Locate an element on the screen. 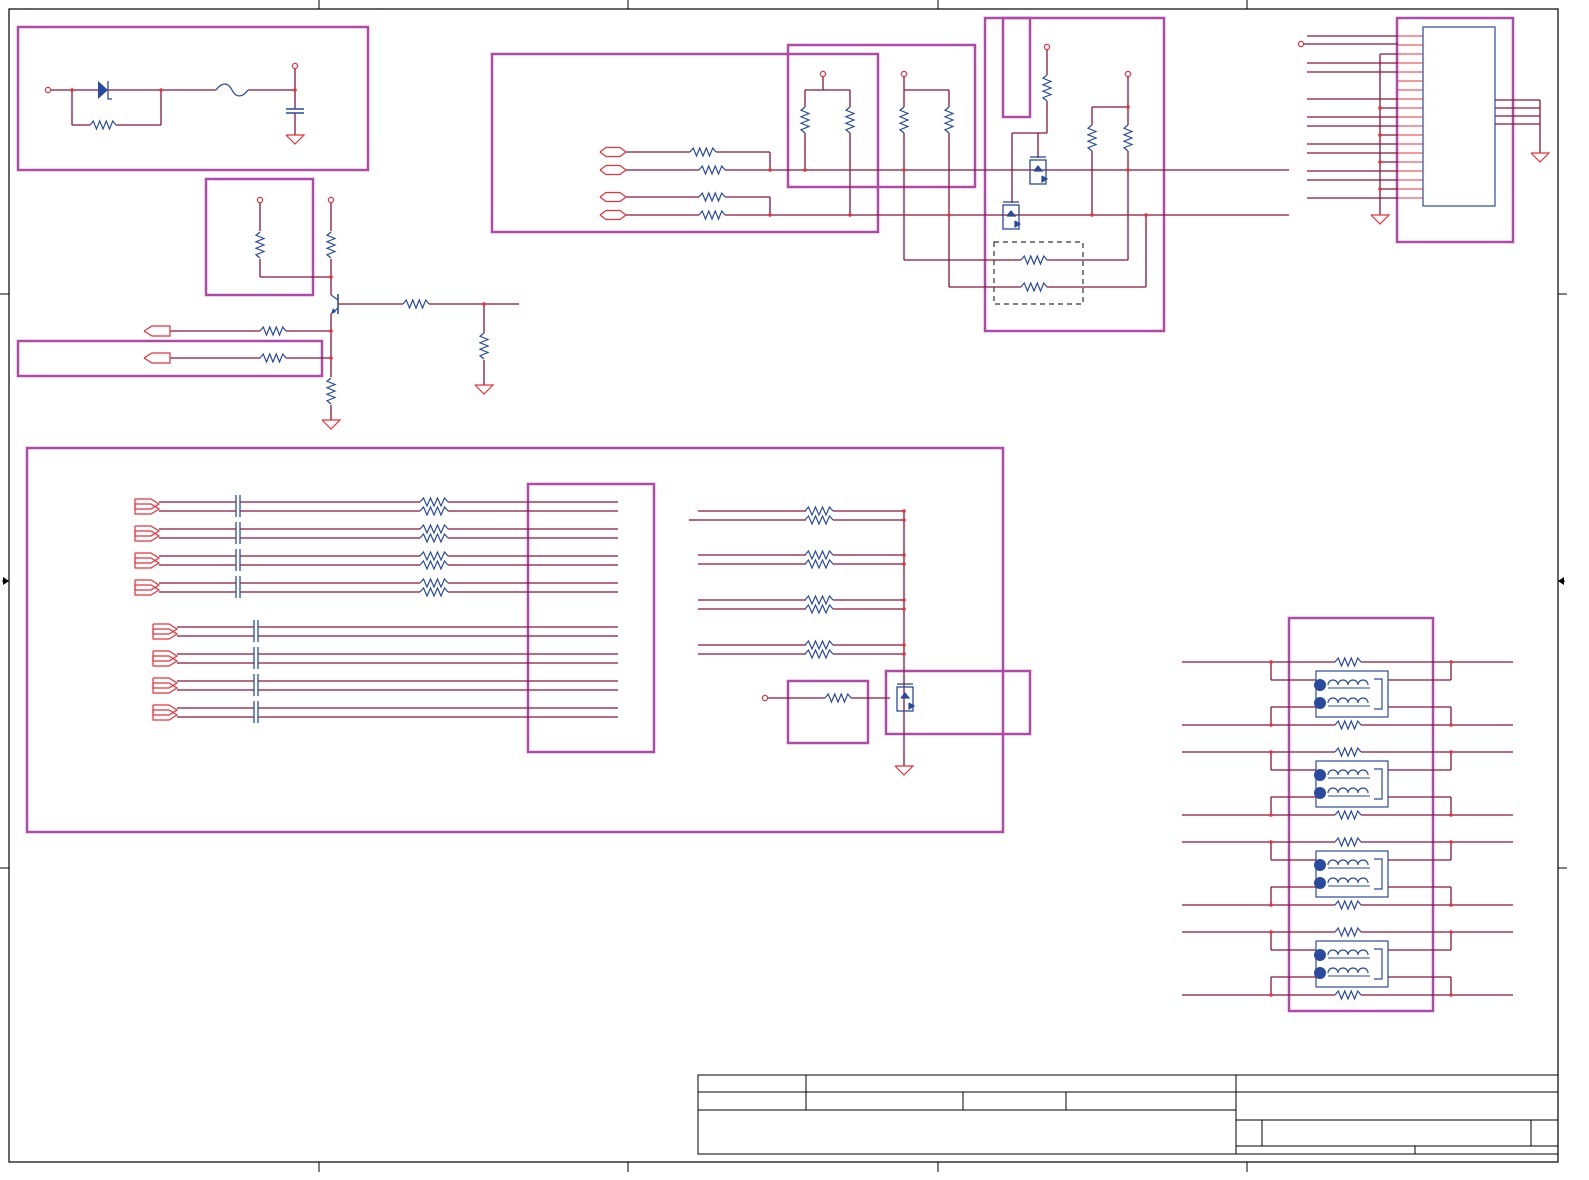 The height and width of the screenshot is (1180, 1589). zone-arrow is located at coordinates (6, 581).